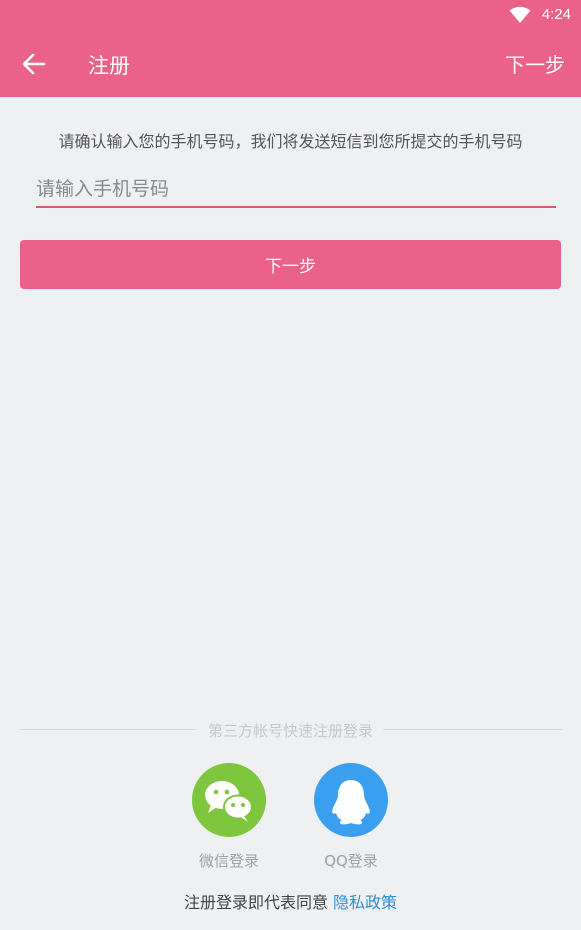 This screenshot has height=930, width=581. I want to click on phone-hint-text: 请确认输入您的手机号码，我们将发送短信到您所提交的手机号码, so click(290, 141).